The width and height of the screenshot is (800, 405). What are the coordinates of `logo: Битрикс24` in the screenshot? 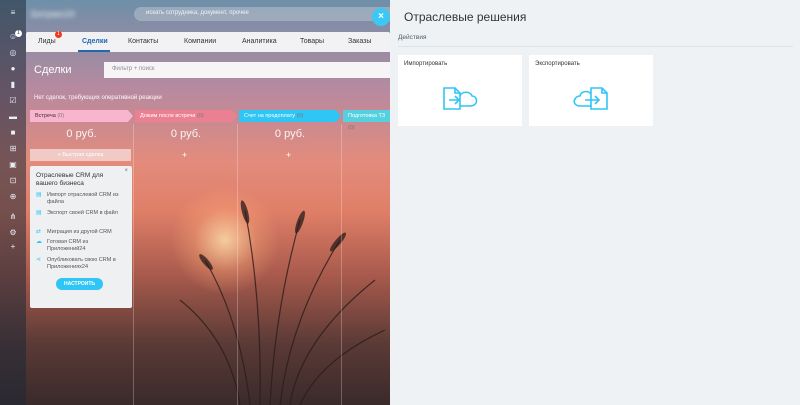 It's located at (53, 14).